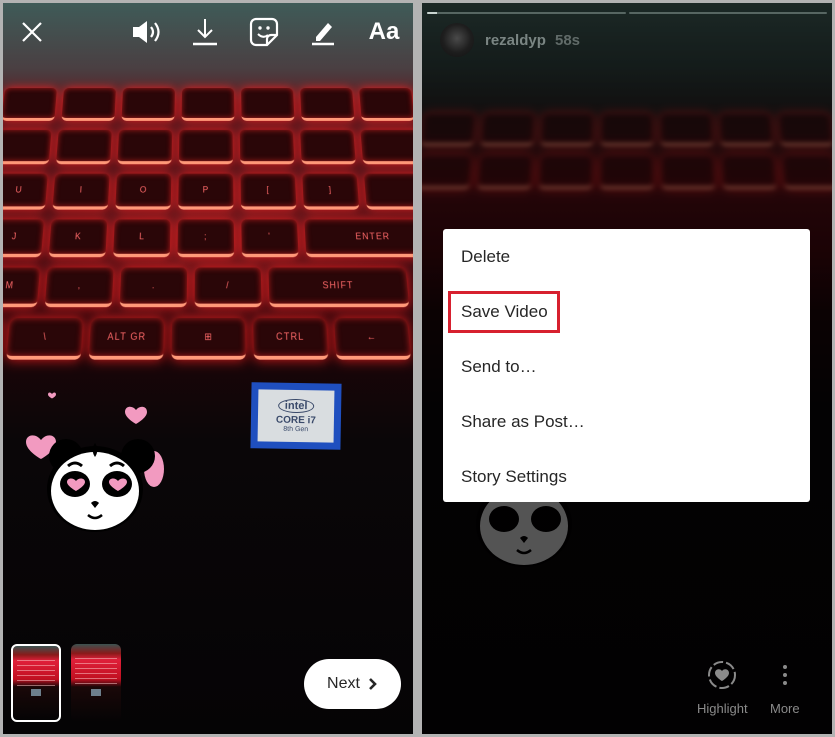 The height and width of the screenshot is (737, 835). I want to click on key: I, so click(81, 191).